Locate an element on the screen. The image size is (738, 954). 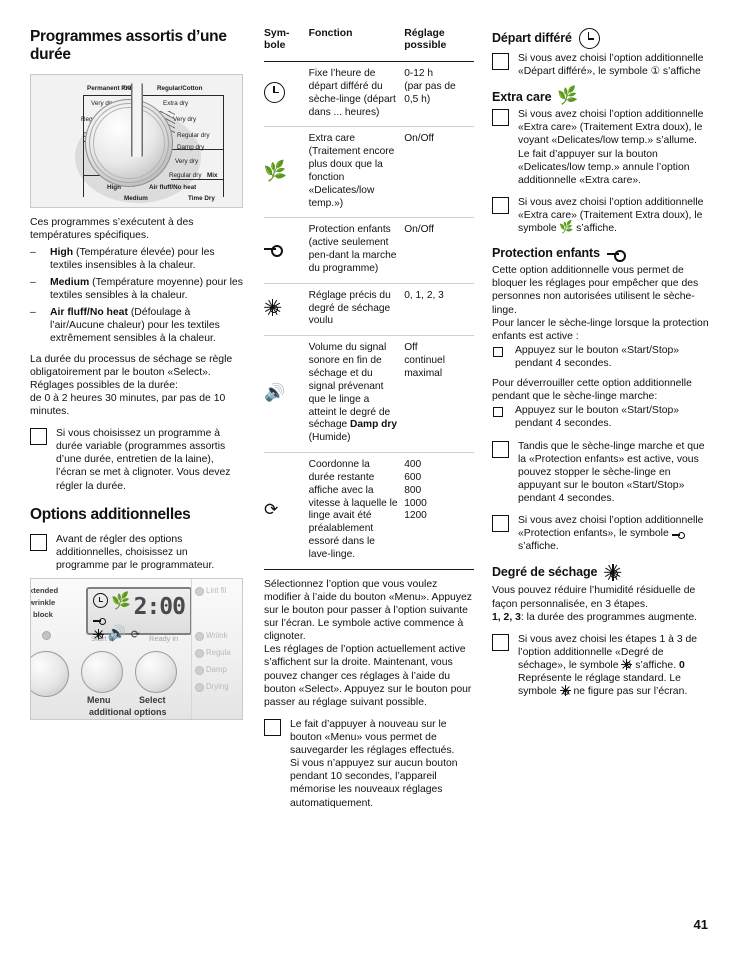
knob-label-time-dry: Time Dry is located at coordinates (201, 198).